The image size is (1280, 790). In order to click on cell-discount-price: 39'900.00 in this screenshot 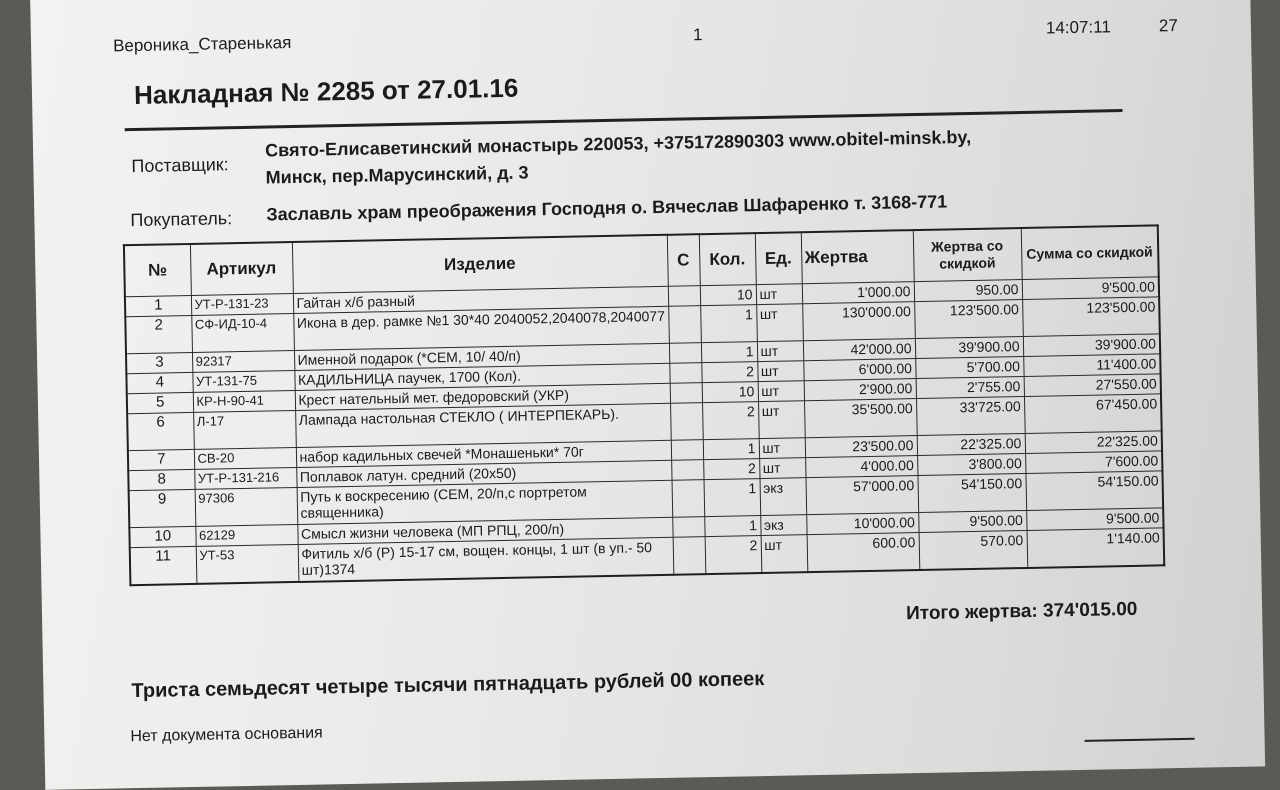, I will do `click(969, 347)`.